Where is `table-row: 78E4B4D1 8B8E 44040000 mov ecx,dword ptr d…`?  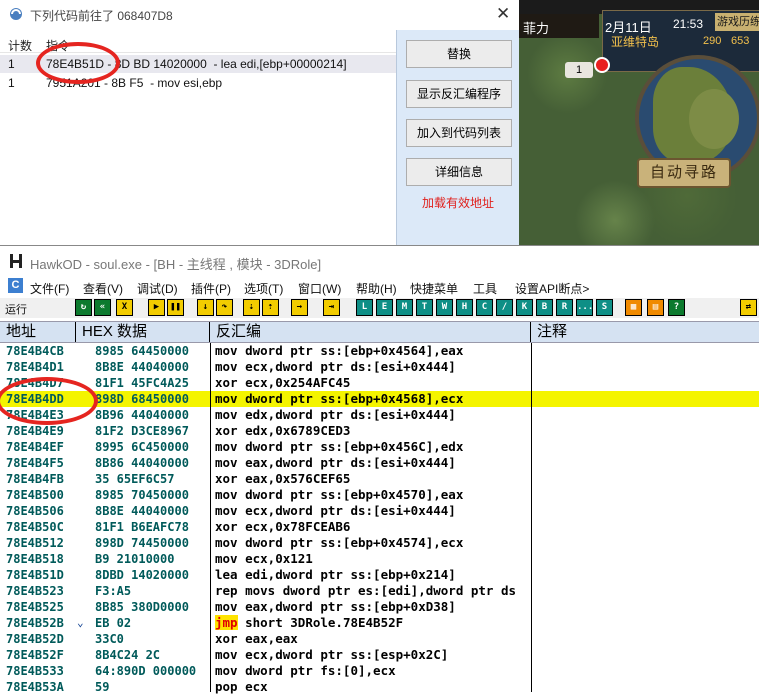 table-row: 78E4B4D1 8B8E 44040000 mov ecx,dword ptr d… is located at coordinates (379, 367).